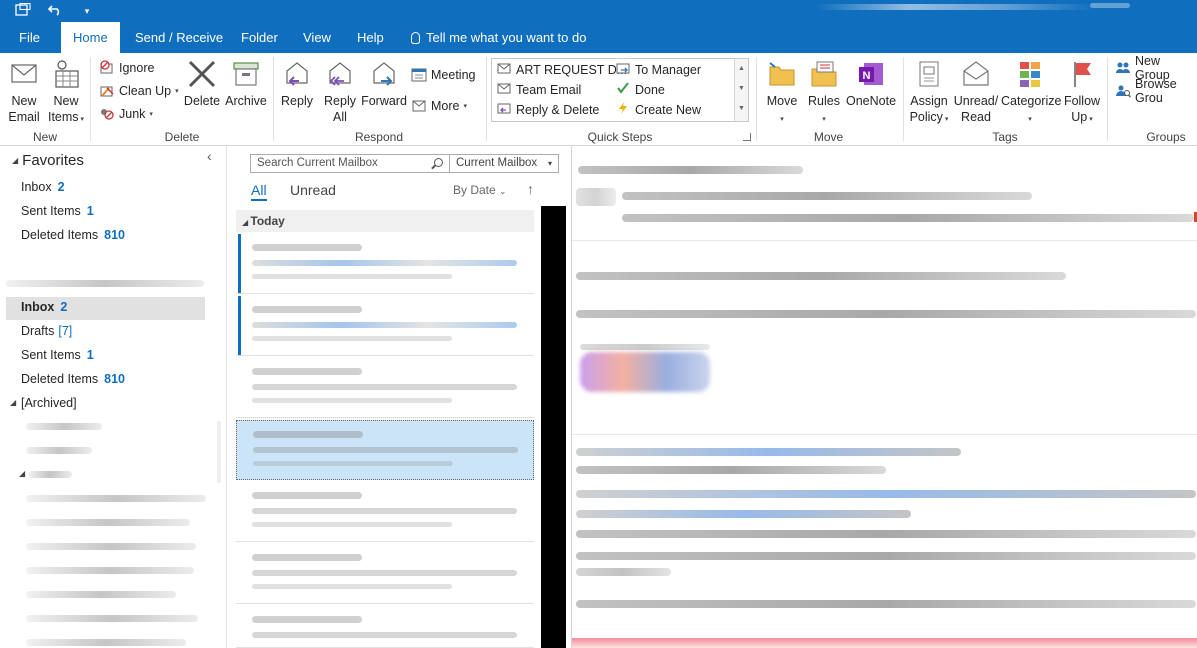  What do you see at coordinates (107, 68) in the screenshot?
I see `ignore-icon` at bounding box center [107, 68].